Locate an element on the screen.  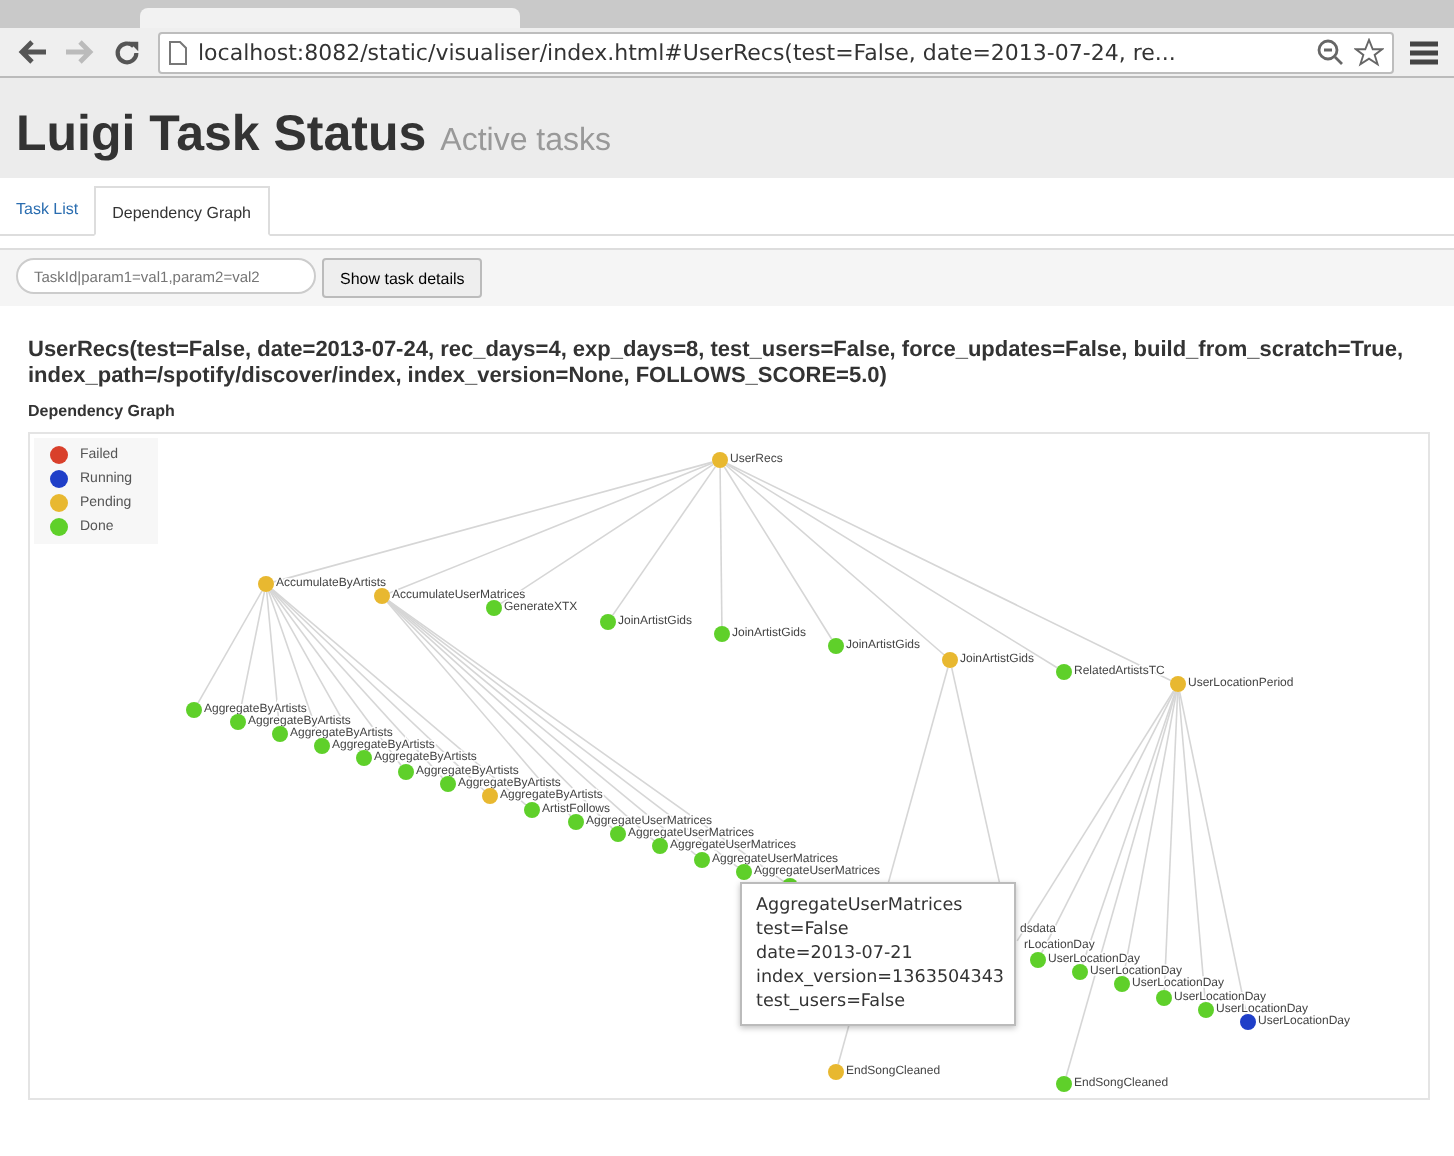
reload-icon is located at coordinates (127, 52).